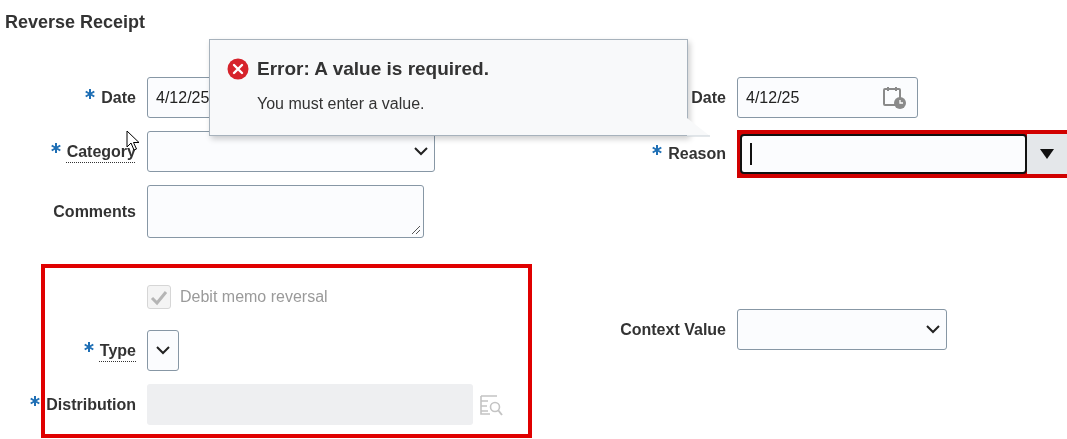 The height and width of the screenshot is (439, 1067). Describe the element at coordinates (751, 154) in the screenshot. I see `text-cursor-icon` at that location.